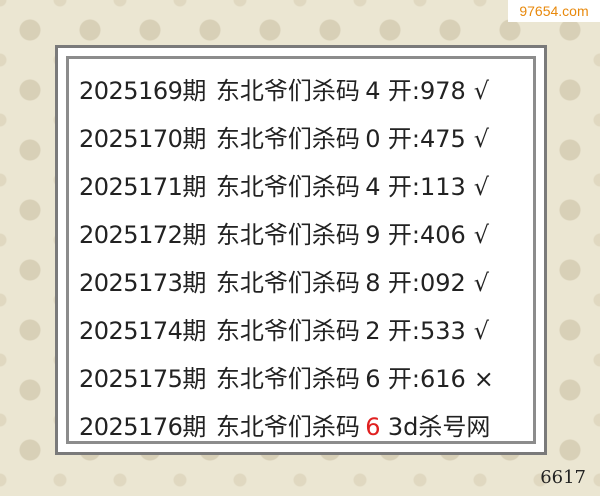 Image resolution: width=600 pixels, height=496 pixels. I want to click on prediction-row: 2025170期 东北爷们杀码 0 开:475 √, so click(303, 139).